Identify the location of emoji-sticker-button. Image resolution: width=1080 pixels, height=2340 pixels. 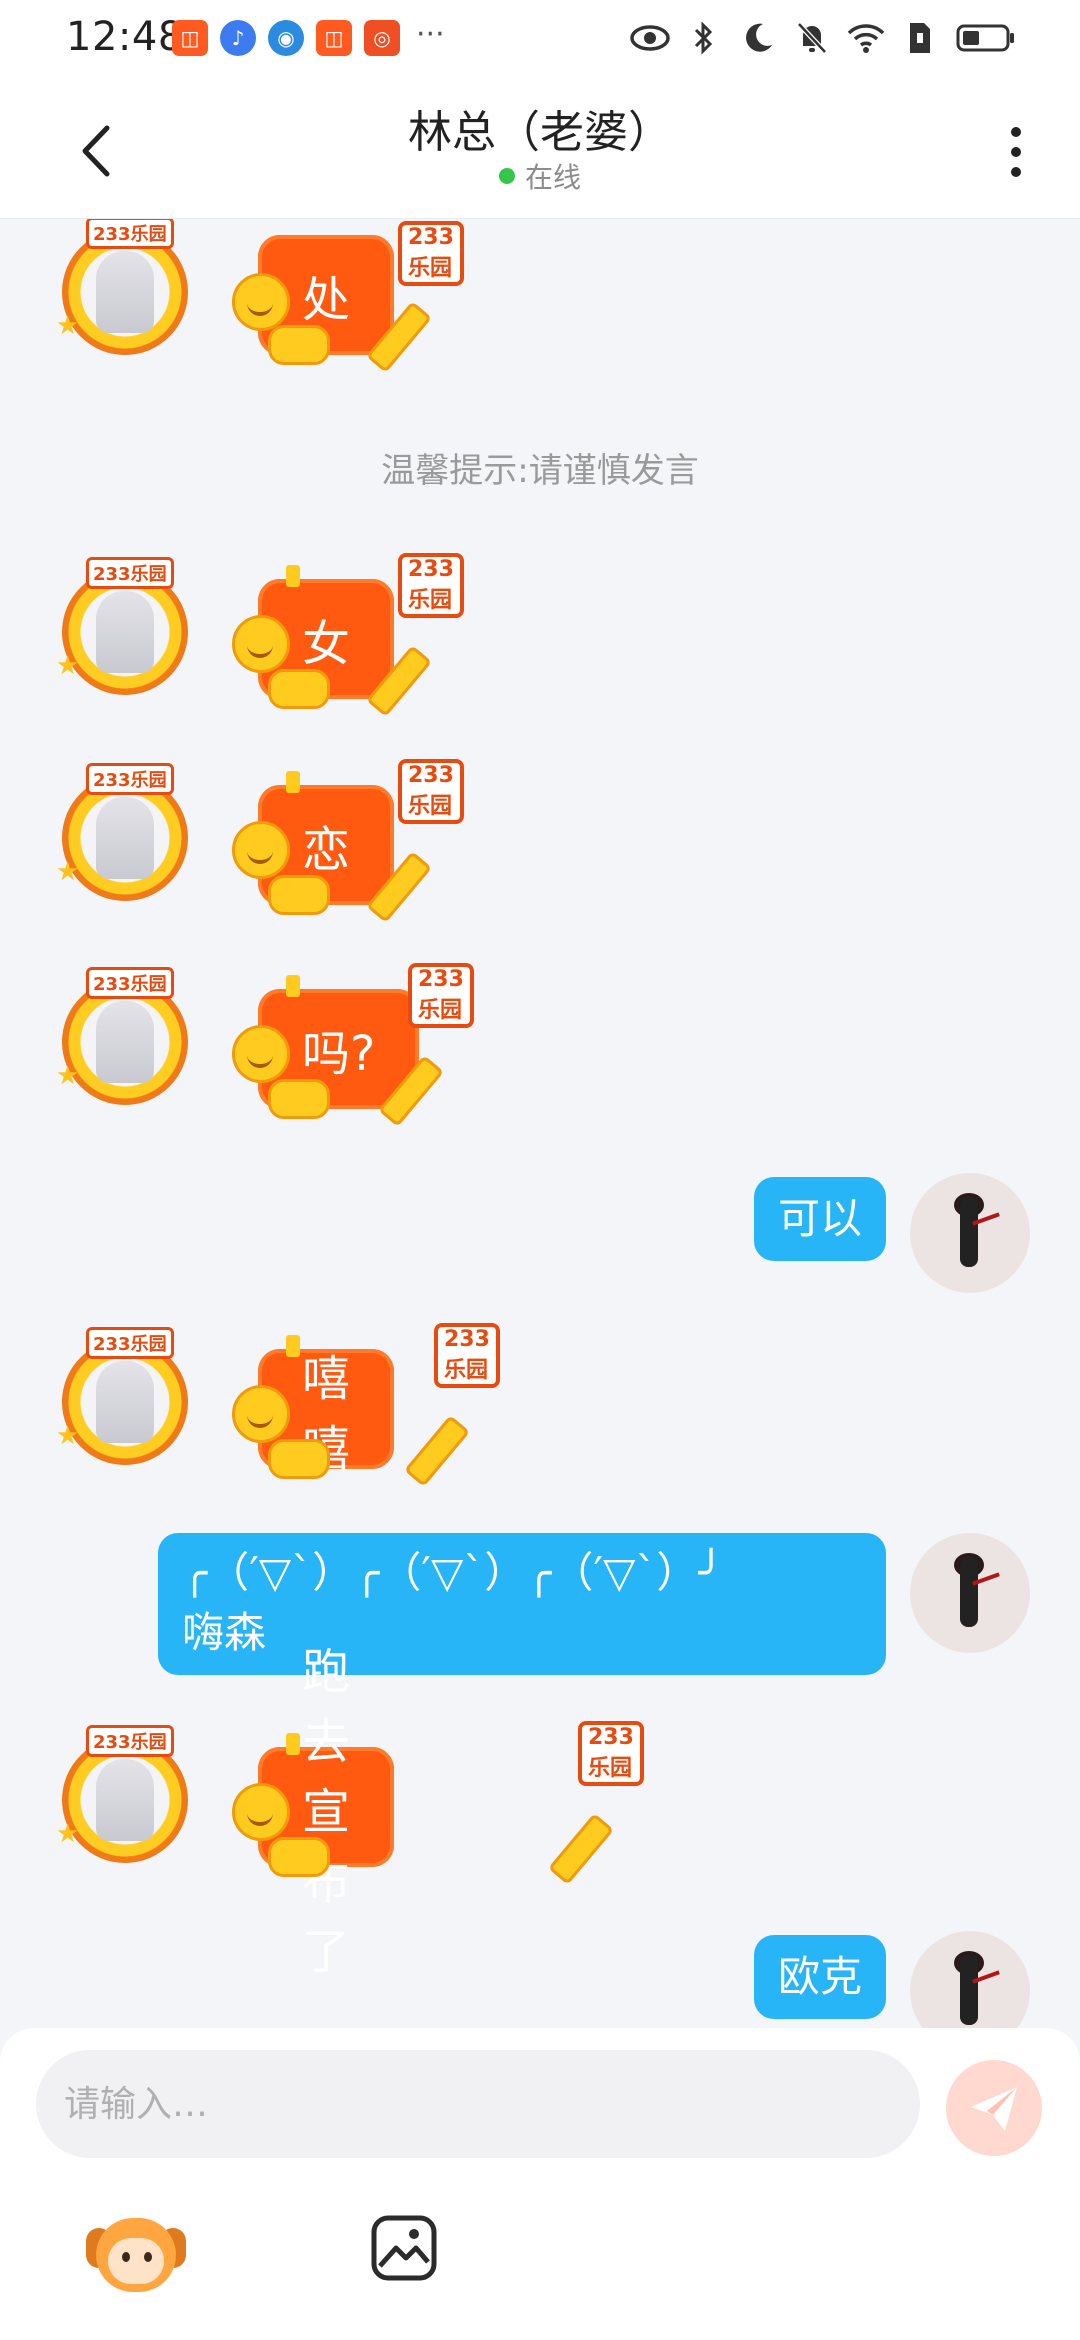
(136, 2254).